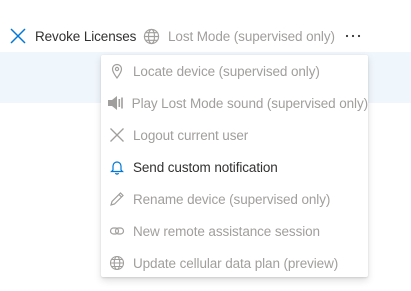 The image size is (411, 291). What do you see at coordinates (117, 199) in the screenshot?
I see `pencil-icon` at bounding box center [117, 199].